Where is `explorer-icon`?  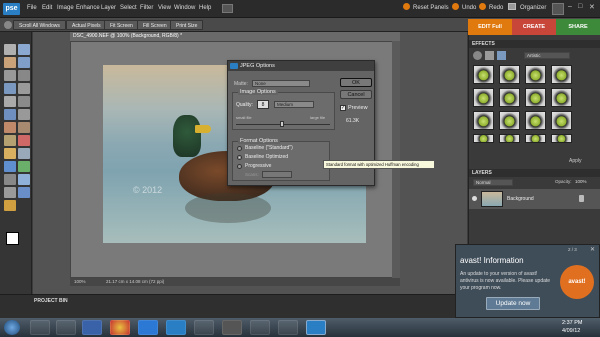 explorer-icon is located at coordinates (40, 327).